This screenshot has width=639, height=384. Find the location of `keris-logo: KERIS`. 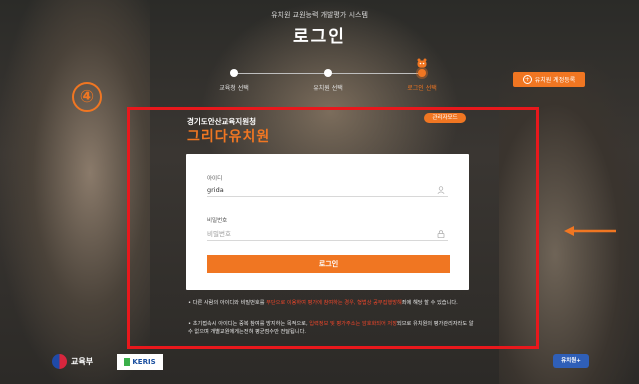

keris-logo: KERIS is located at coordinates (140, 362).